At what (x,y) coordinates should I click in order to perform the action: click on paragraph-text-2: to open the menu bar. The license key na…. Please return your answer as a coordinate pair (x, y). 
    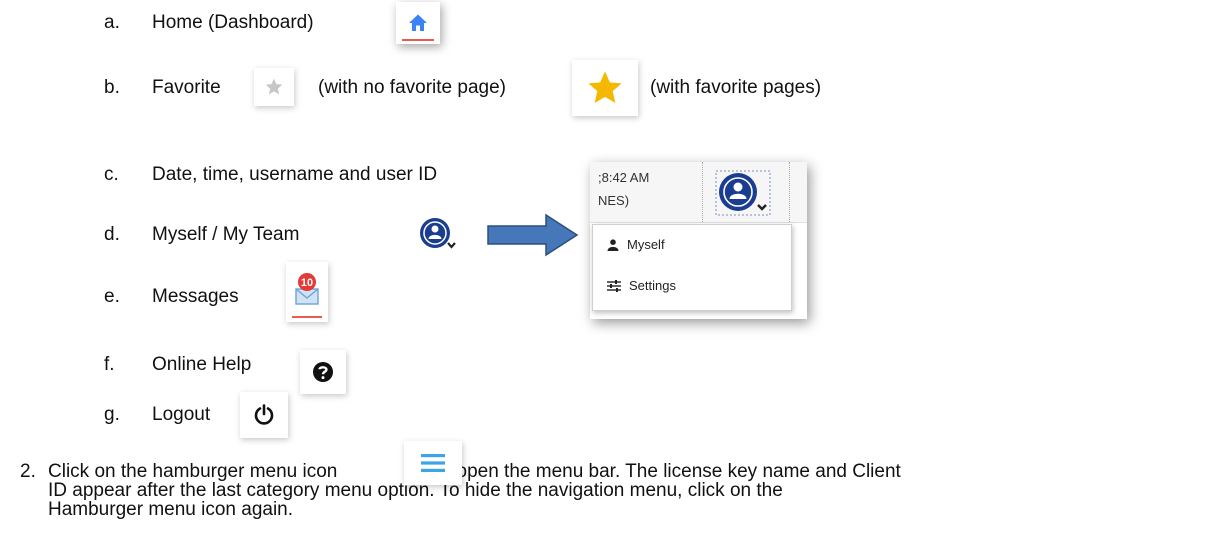
    Looking at the image, I should click on (668, 471).